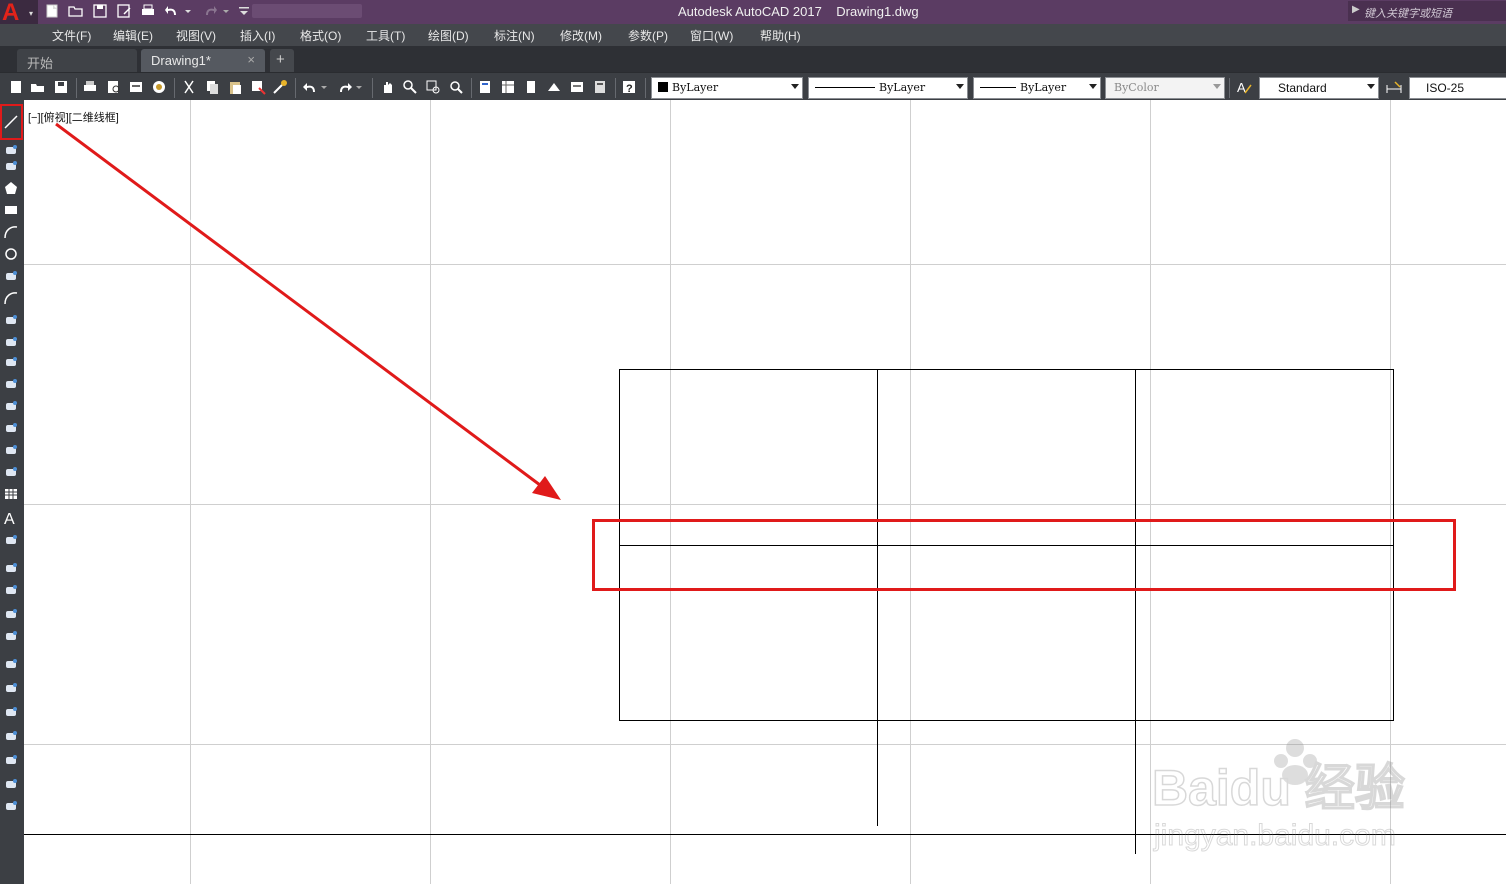 This screenshot has width=1506, height=887. I want to click on array-icon, so click(11, 712).